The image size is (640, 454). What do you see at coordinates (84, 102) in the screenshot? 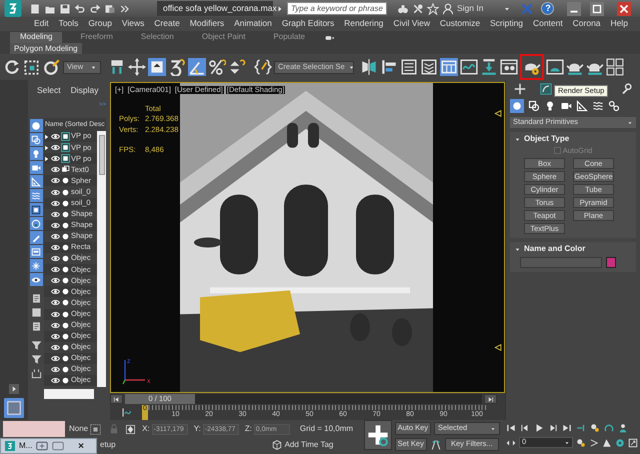
I see `explorer-tab: Display` at bounding box center [84, 102].